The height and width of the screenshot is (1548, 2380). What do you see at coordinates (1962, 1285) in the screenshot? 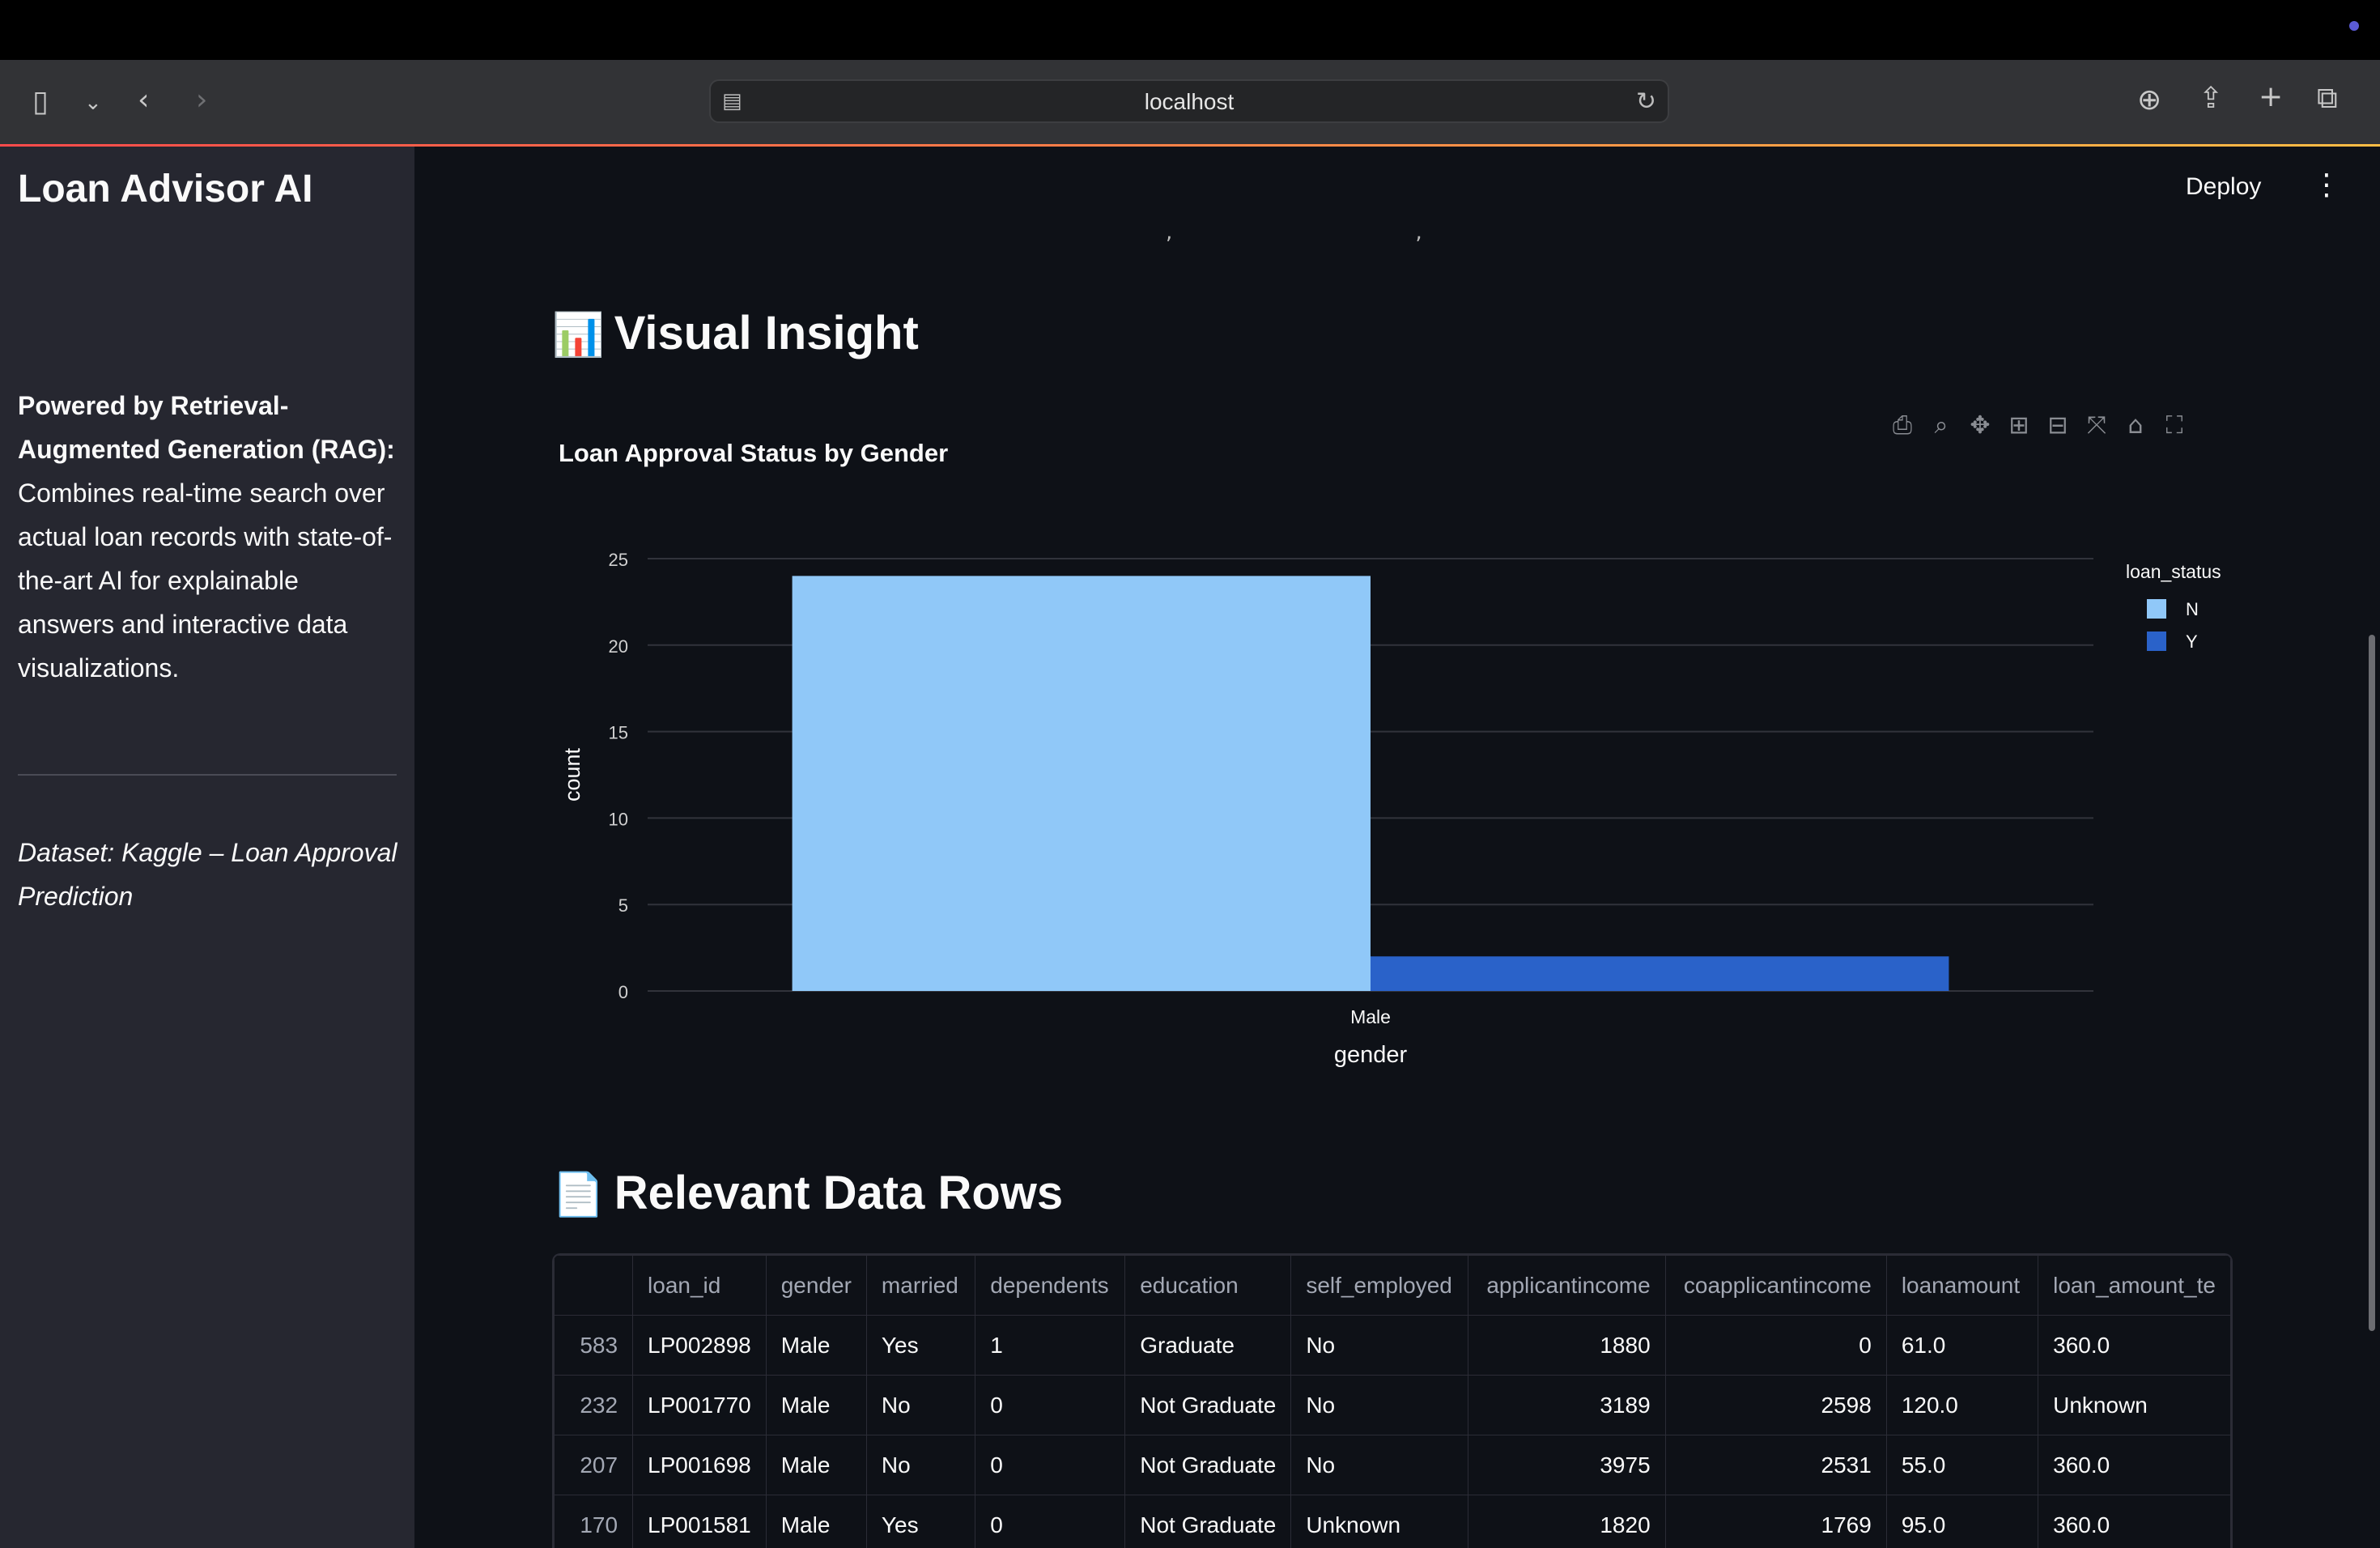
I see `column-header-loanamount: loanamount` at bounding box center [1962, 1285].